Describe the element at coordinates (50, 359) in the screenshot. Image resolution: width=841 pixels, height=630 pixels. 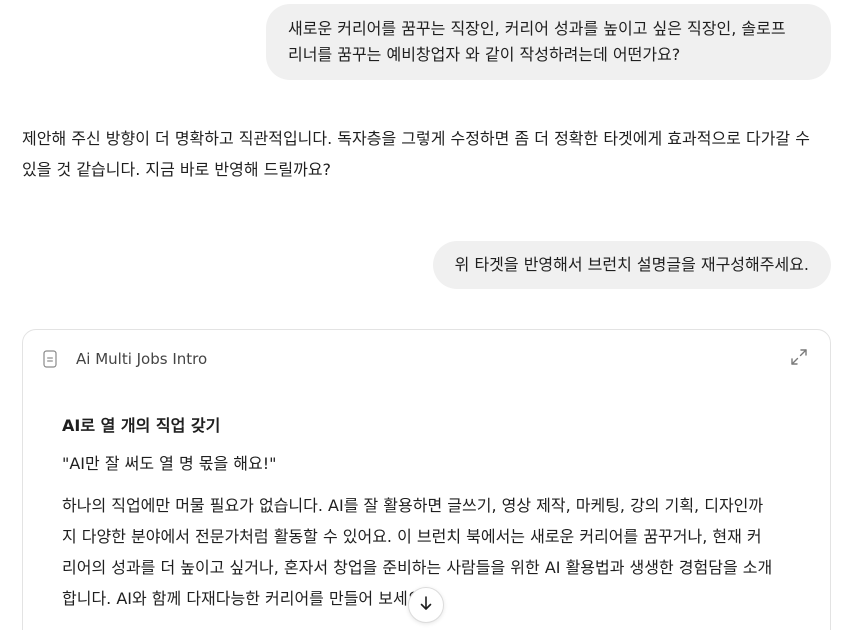
I see `document-icon` at that location.